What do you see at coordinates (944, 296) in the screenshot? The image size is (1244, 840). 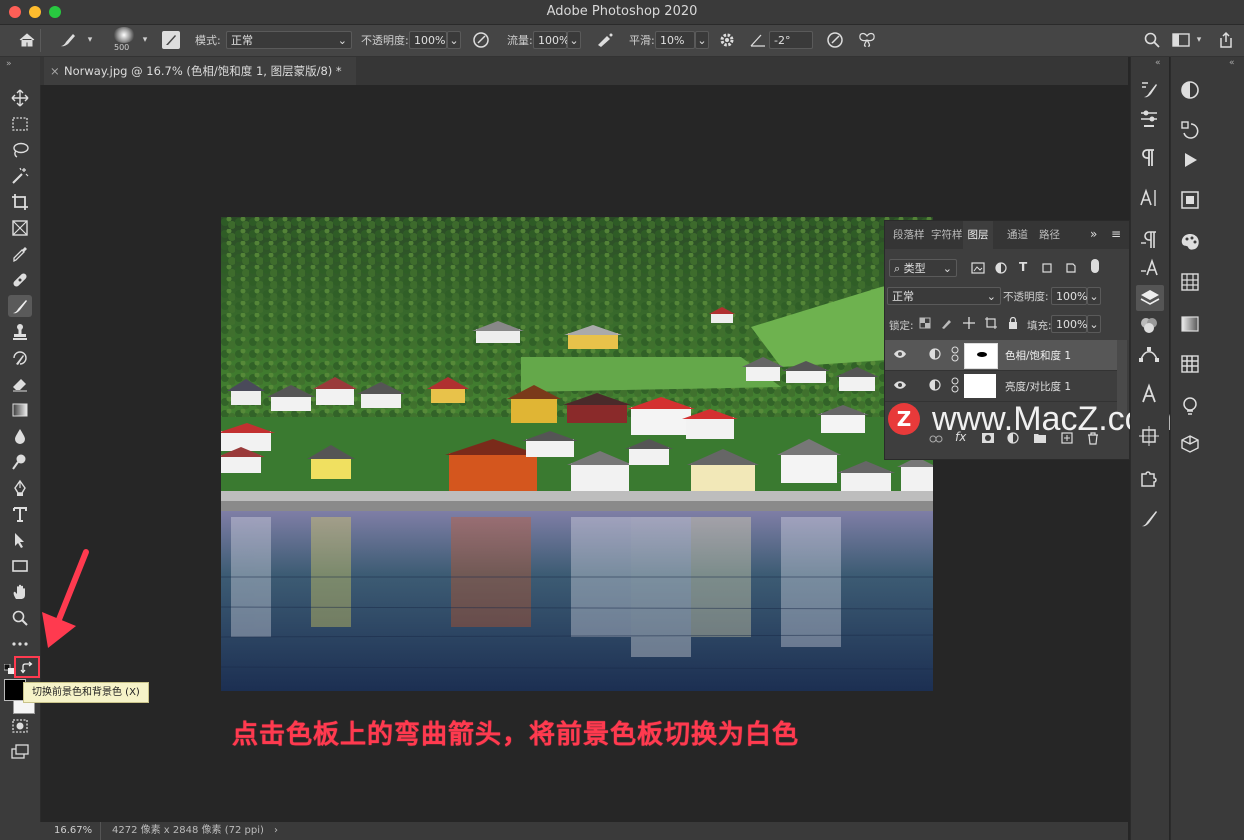 I see `blend-mode-select: 正常 ⌄` at bounding box center [944, 296].